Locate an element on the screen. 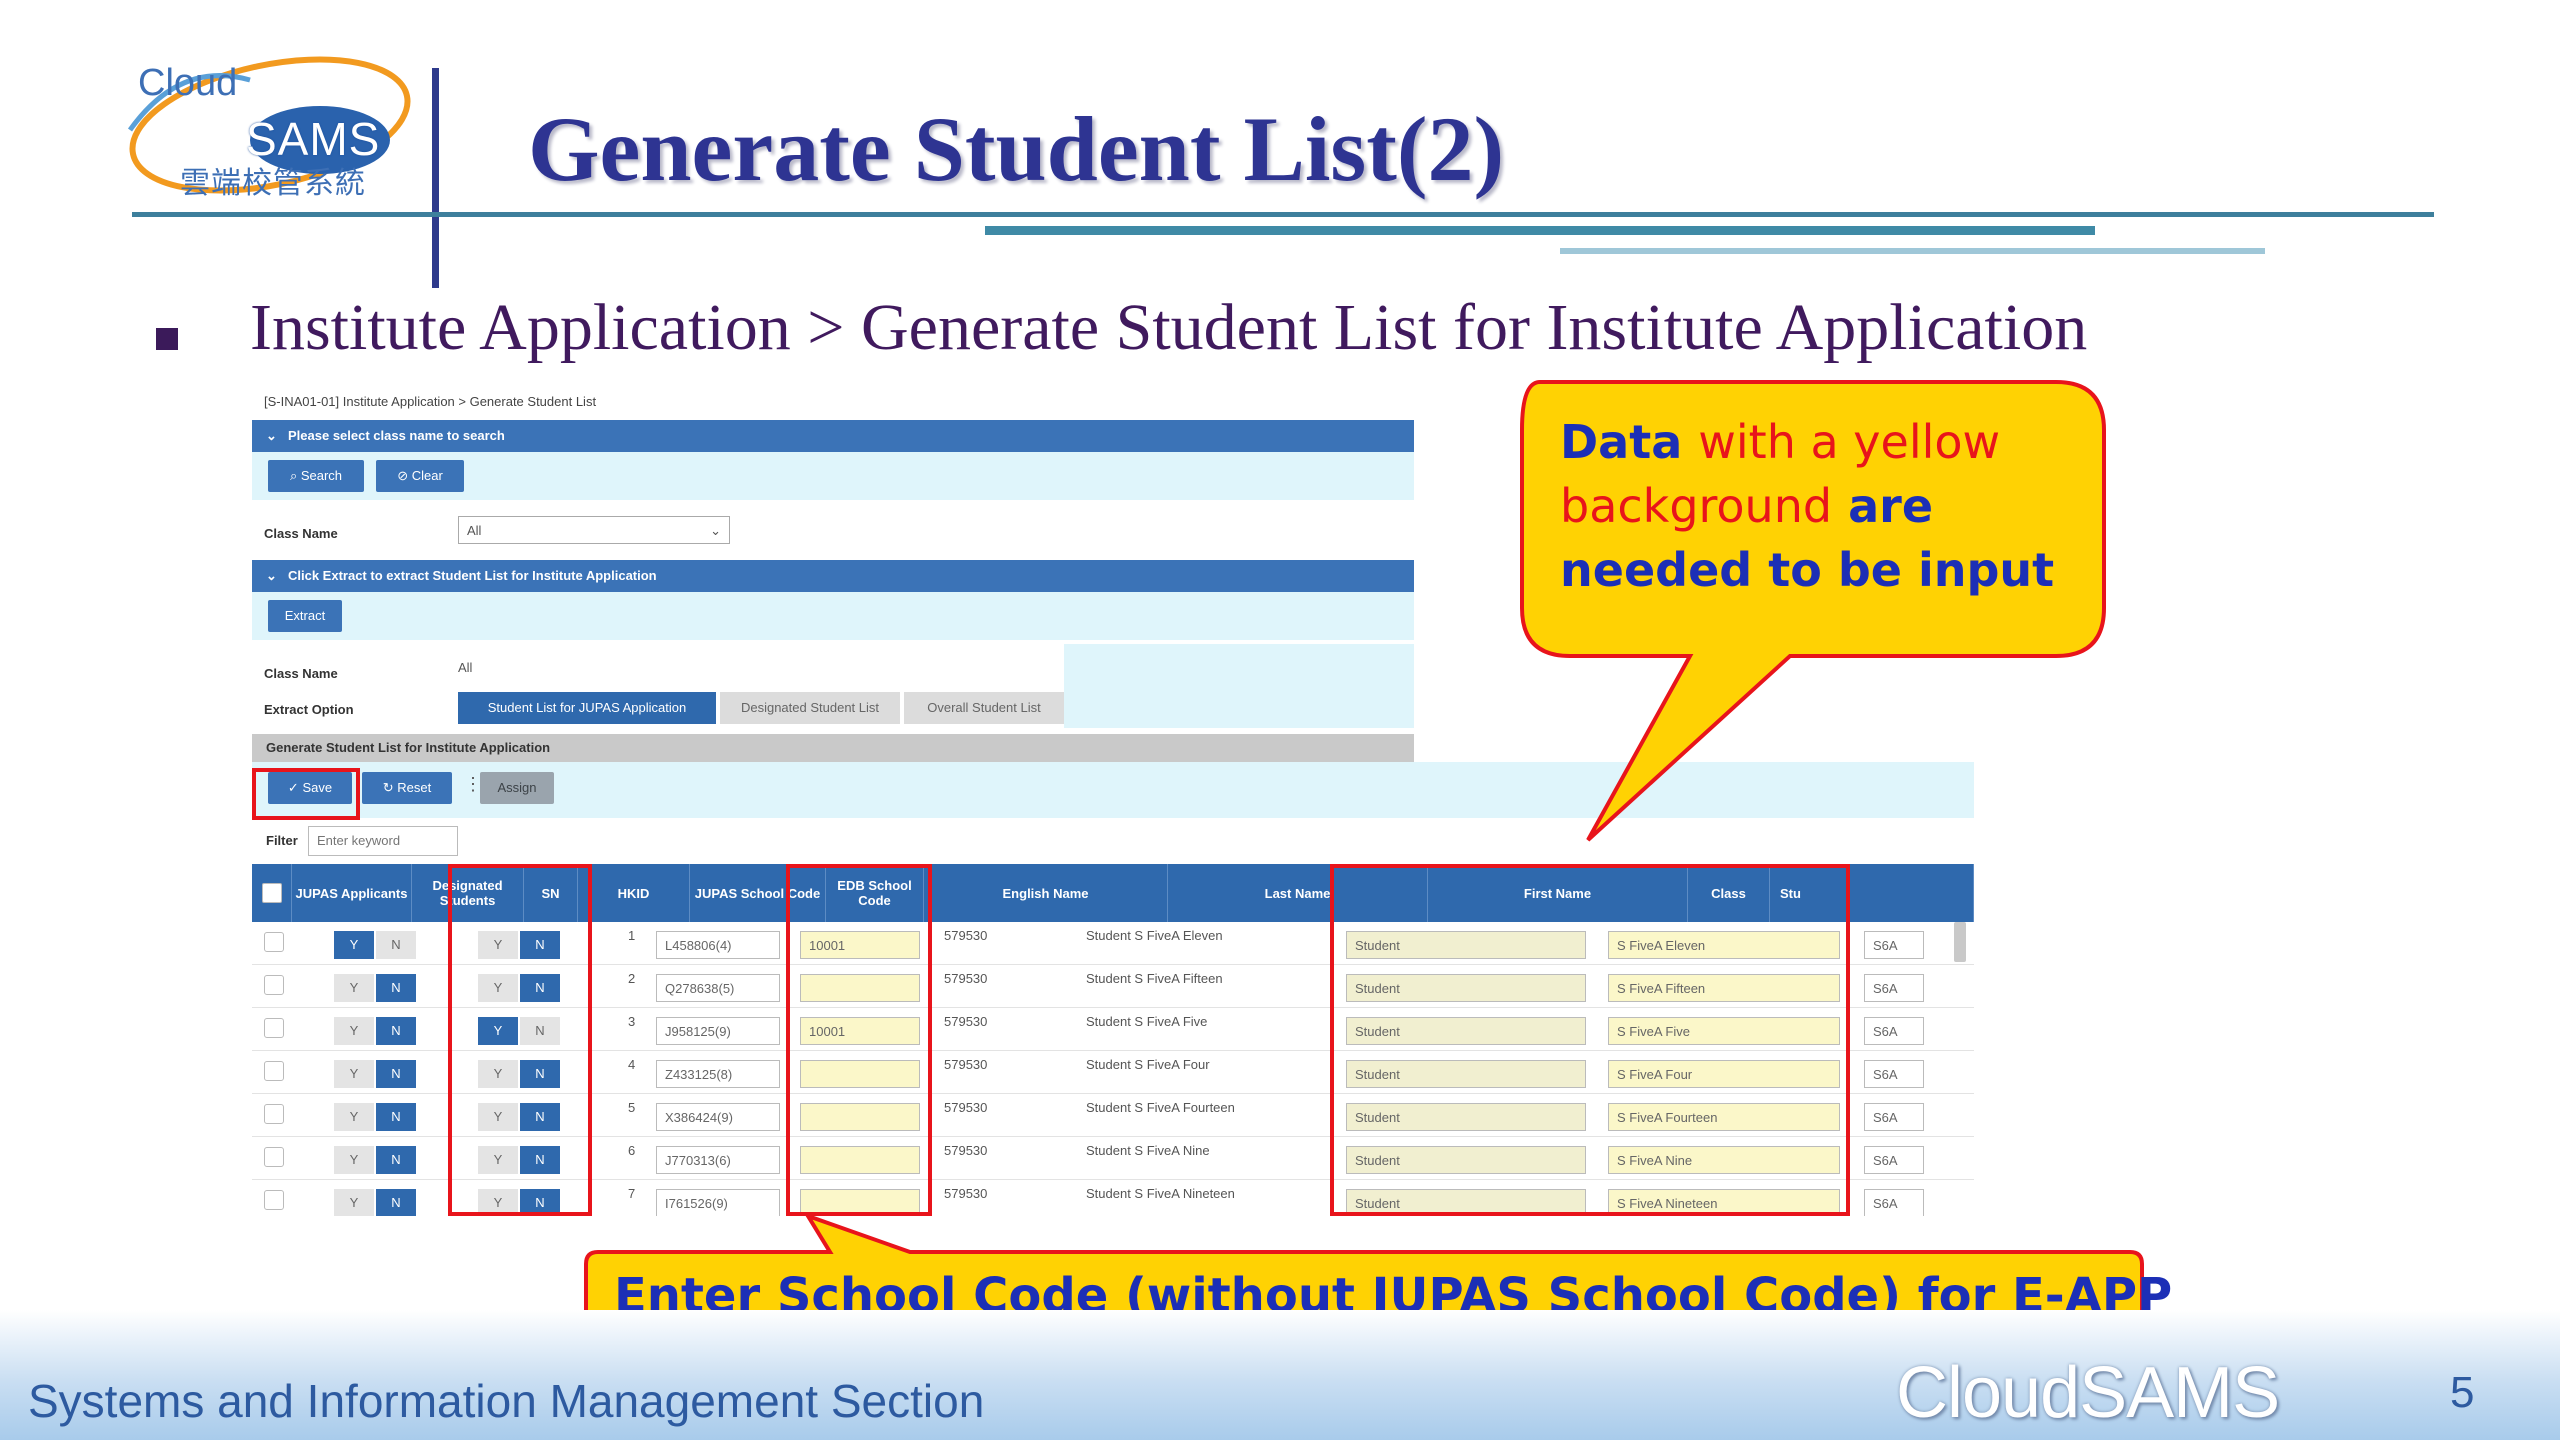 The image size is (2560, 1440). page-title: Generate Student List(2) is located at coordinates (1016, 149).